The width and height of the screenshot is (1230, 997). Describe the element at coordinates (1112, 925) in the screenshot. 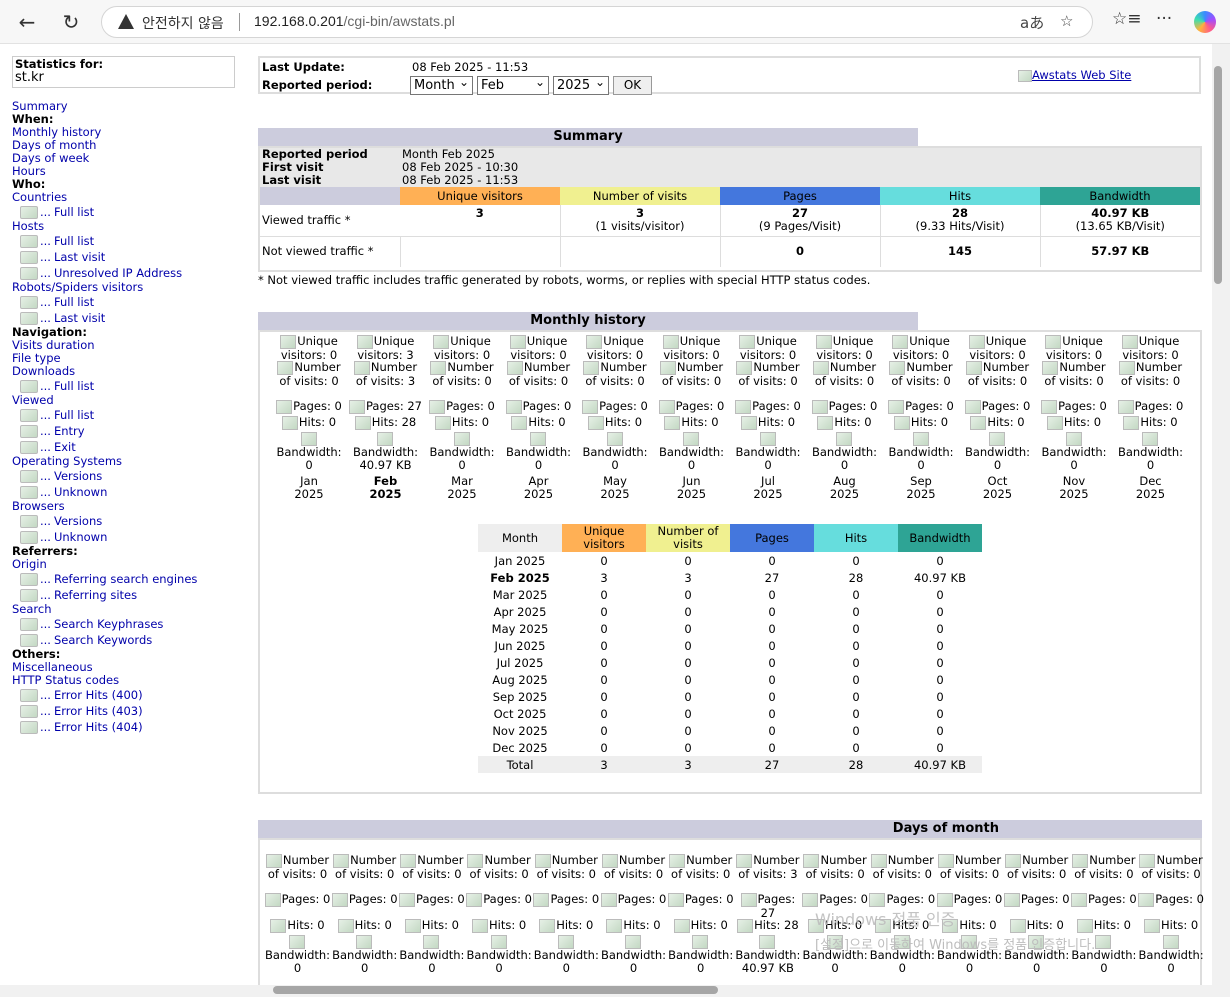

I see `day-ht-text: Hits: 0` at that location.